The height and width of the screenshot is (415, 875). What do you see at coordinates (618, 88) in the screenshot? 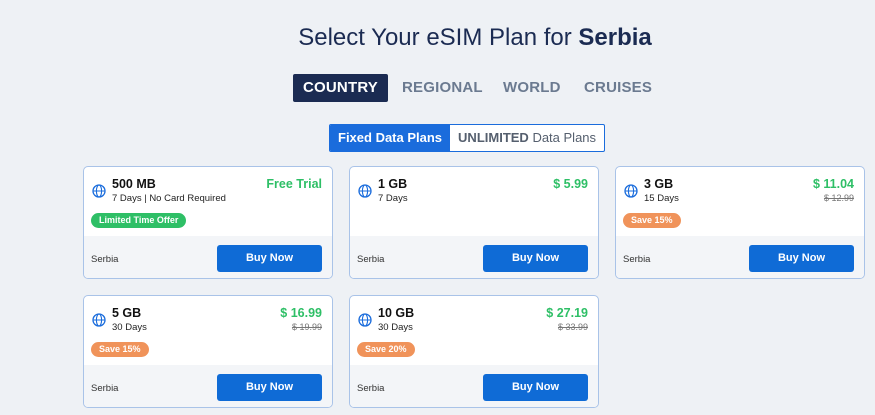
I see `tab-cruises: CRUISES` at bounding box center [618, 88].